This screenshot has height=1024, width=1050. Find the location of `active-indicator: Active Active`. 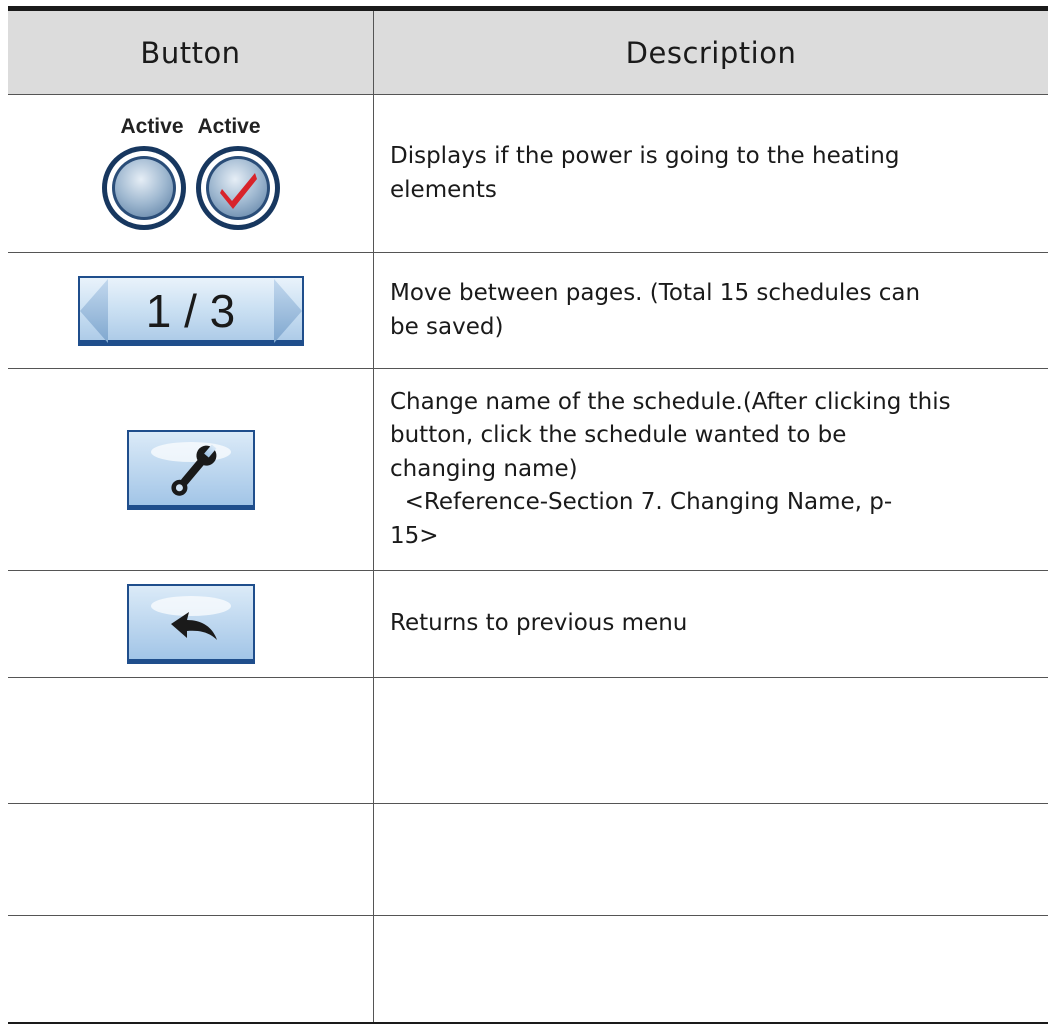

active-indicator: Active Active is located at coordinates (191, 174).